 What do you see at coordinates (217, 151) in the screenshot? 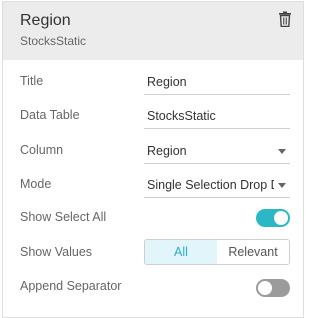
I see `column-select: Region` at bounding box center [217, 151].